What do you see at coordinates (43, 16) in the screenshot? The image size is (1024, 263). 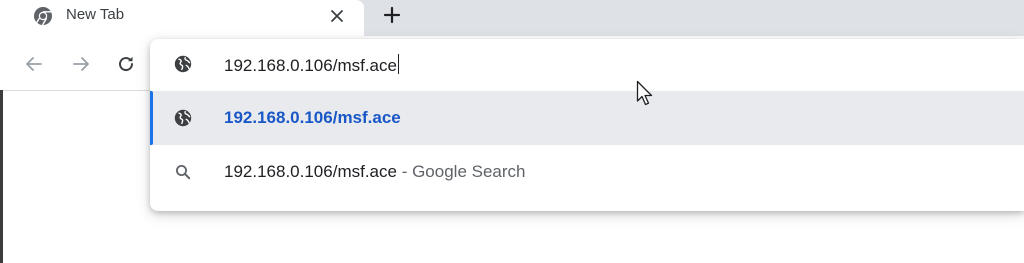 I see `chrome-icon` at bounding box center [43, 16].